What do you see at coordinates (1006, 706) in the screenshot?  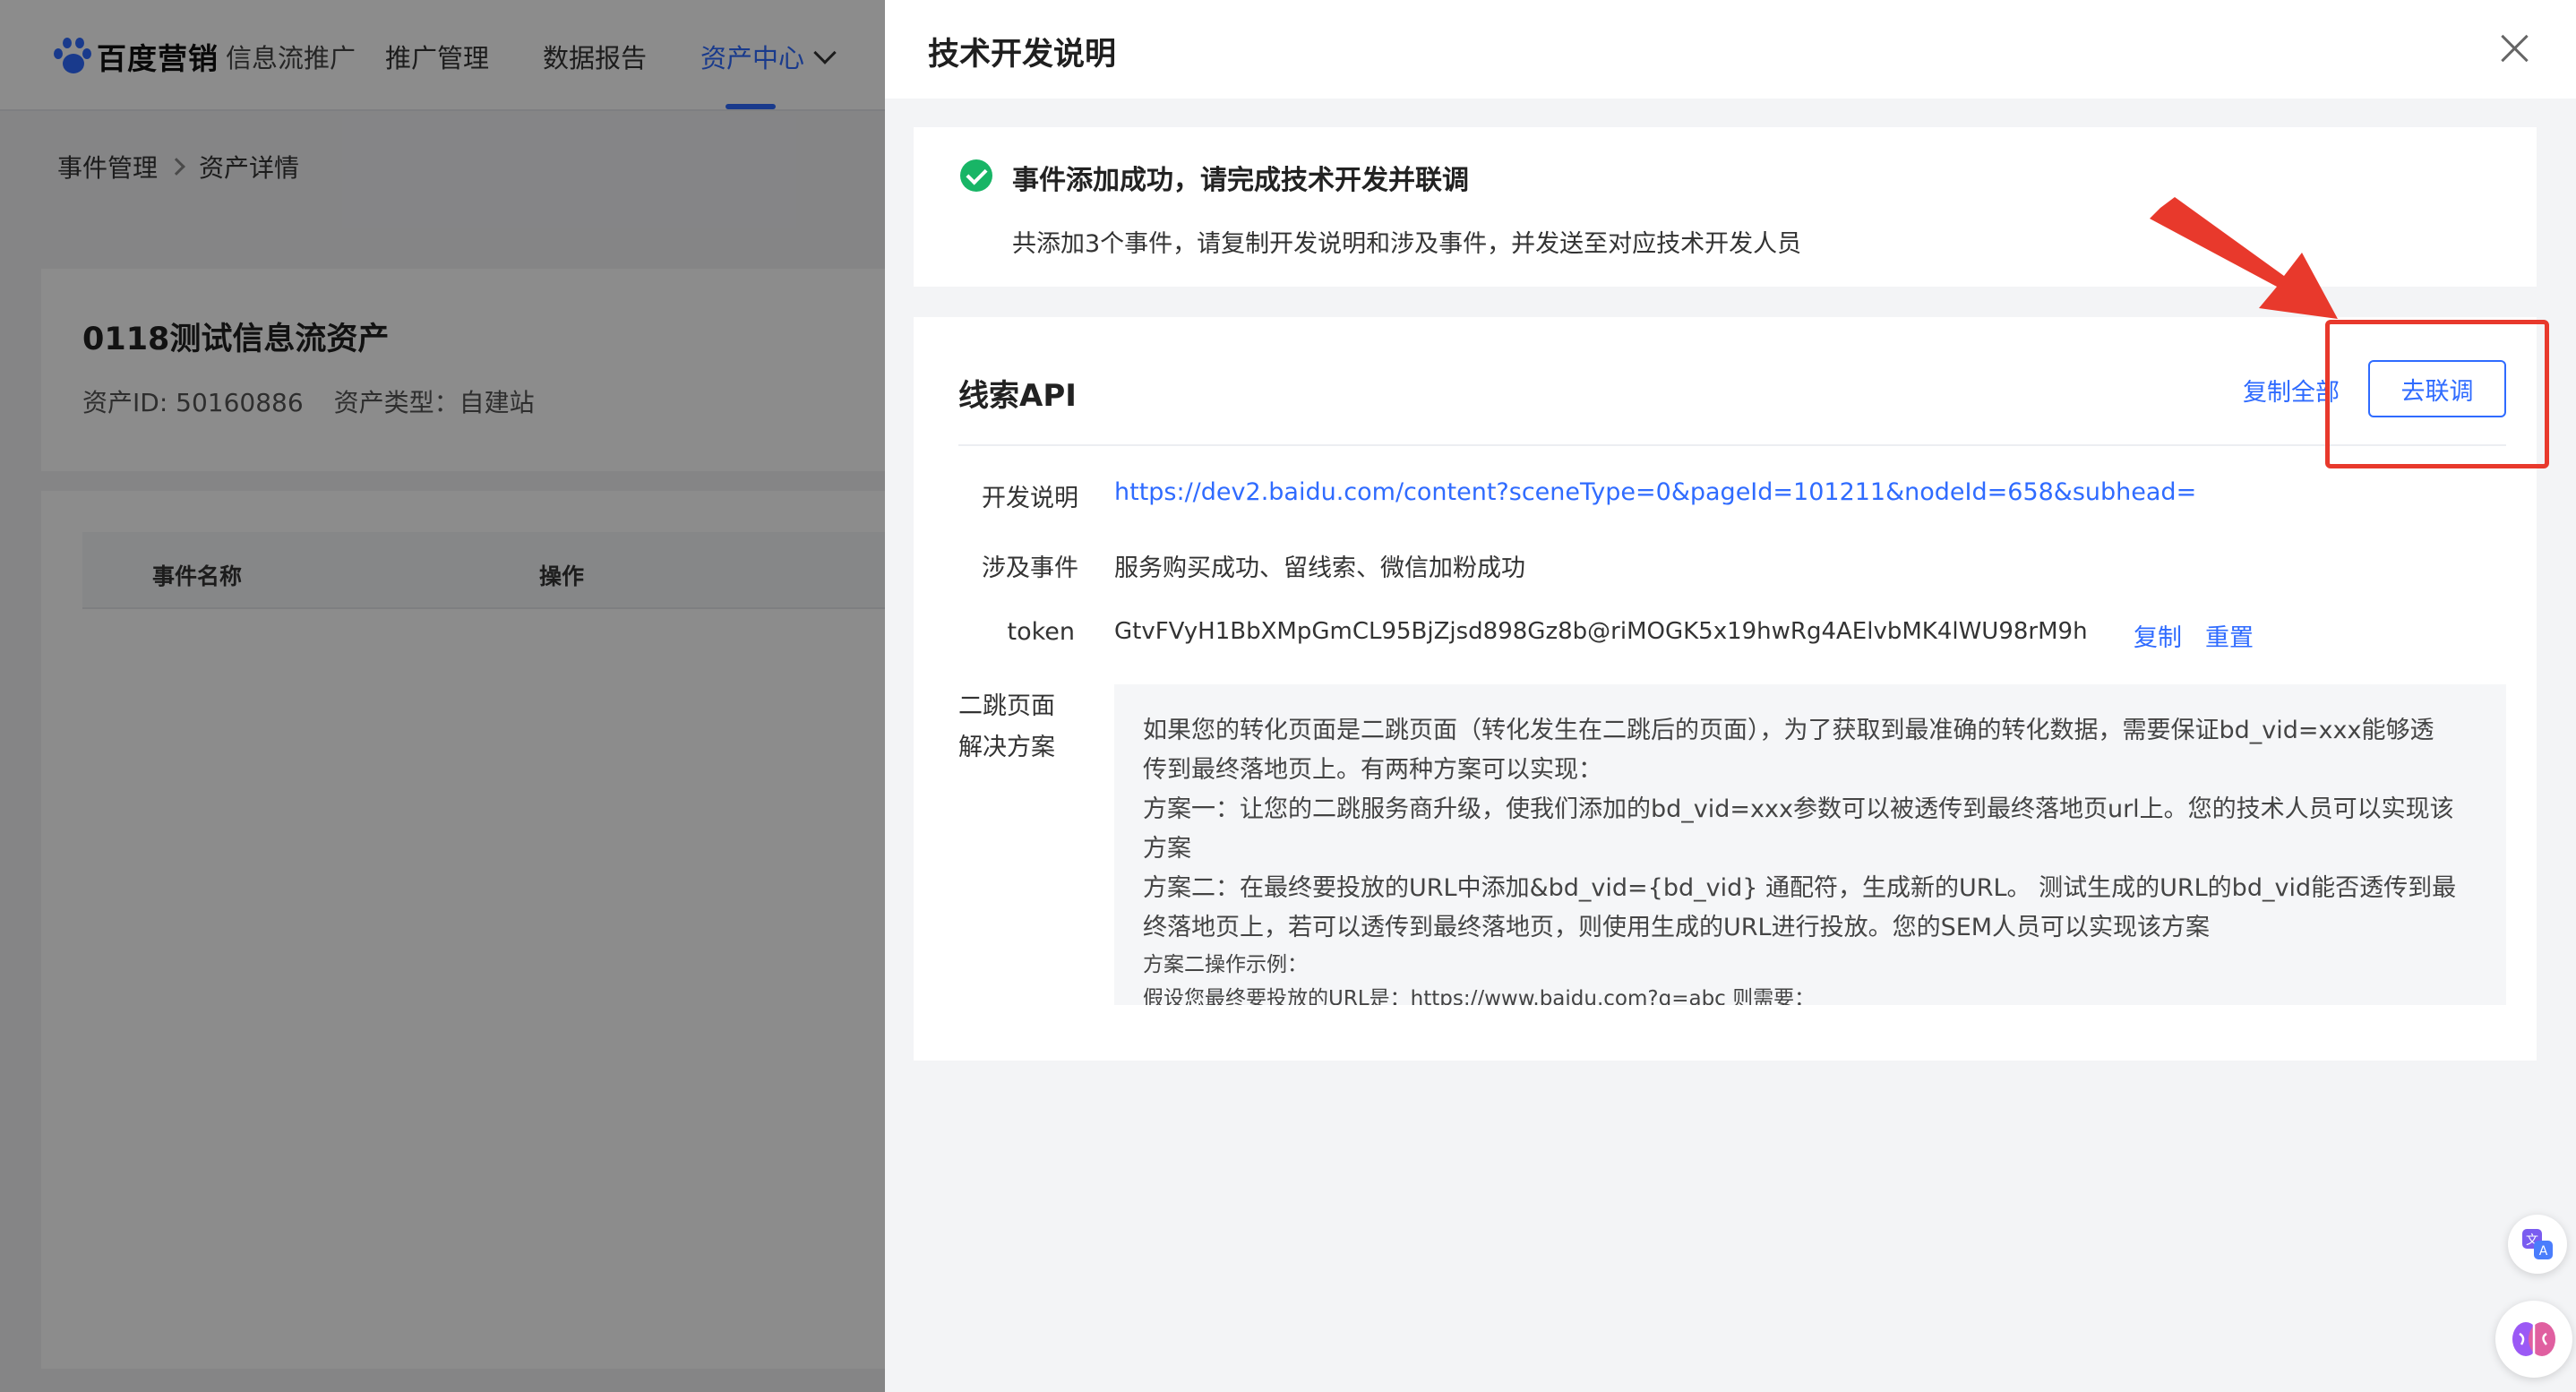 I see `solution-label-line-1: 二跳页面` at bounding box center [1006, 706].